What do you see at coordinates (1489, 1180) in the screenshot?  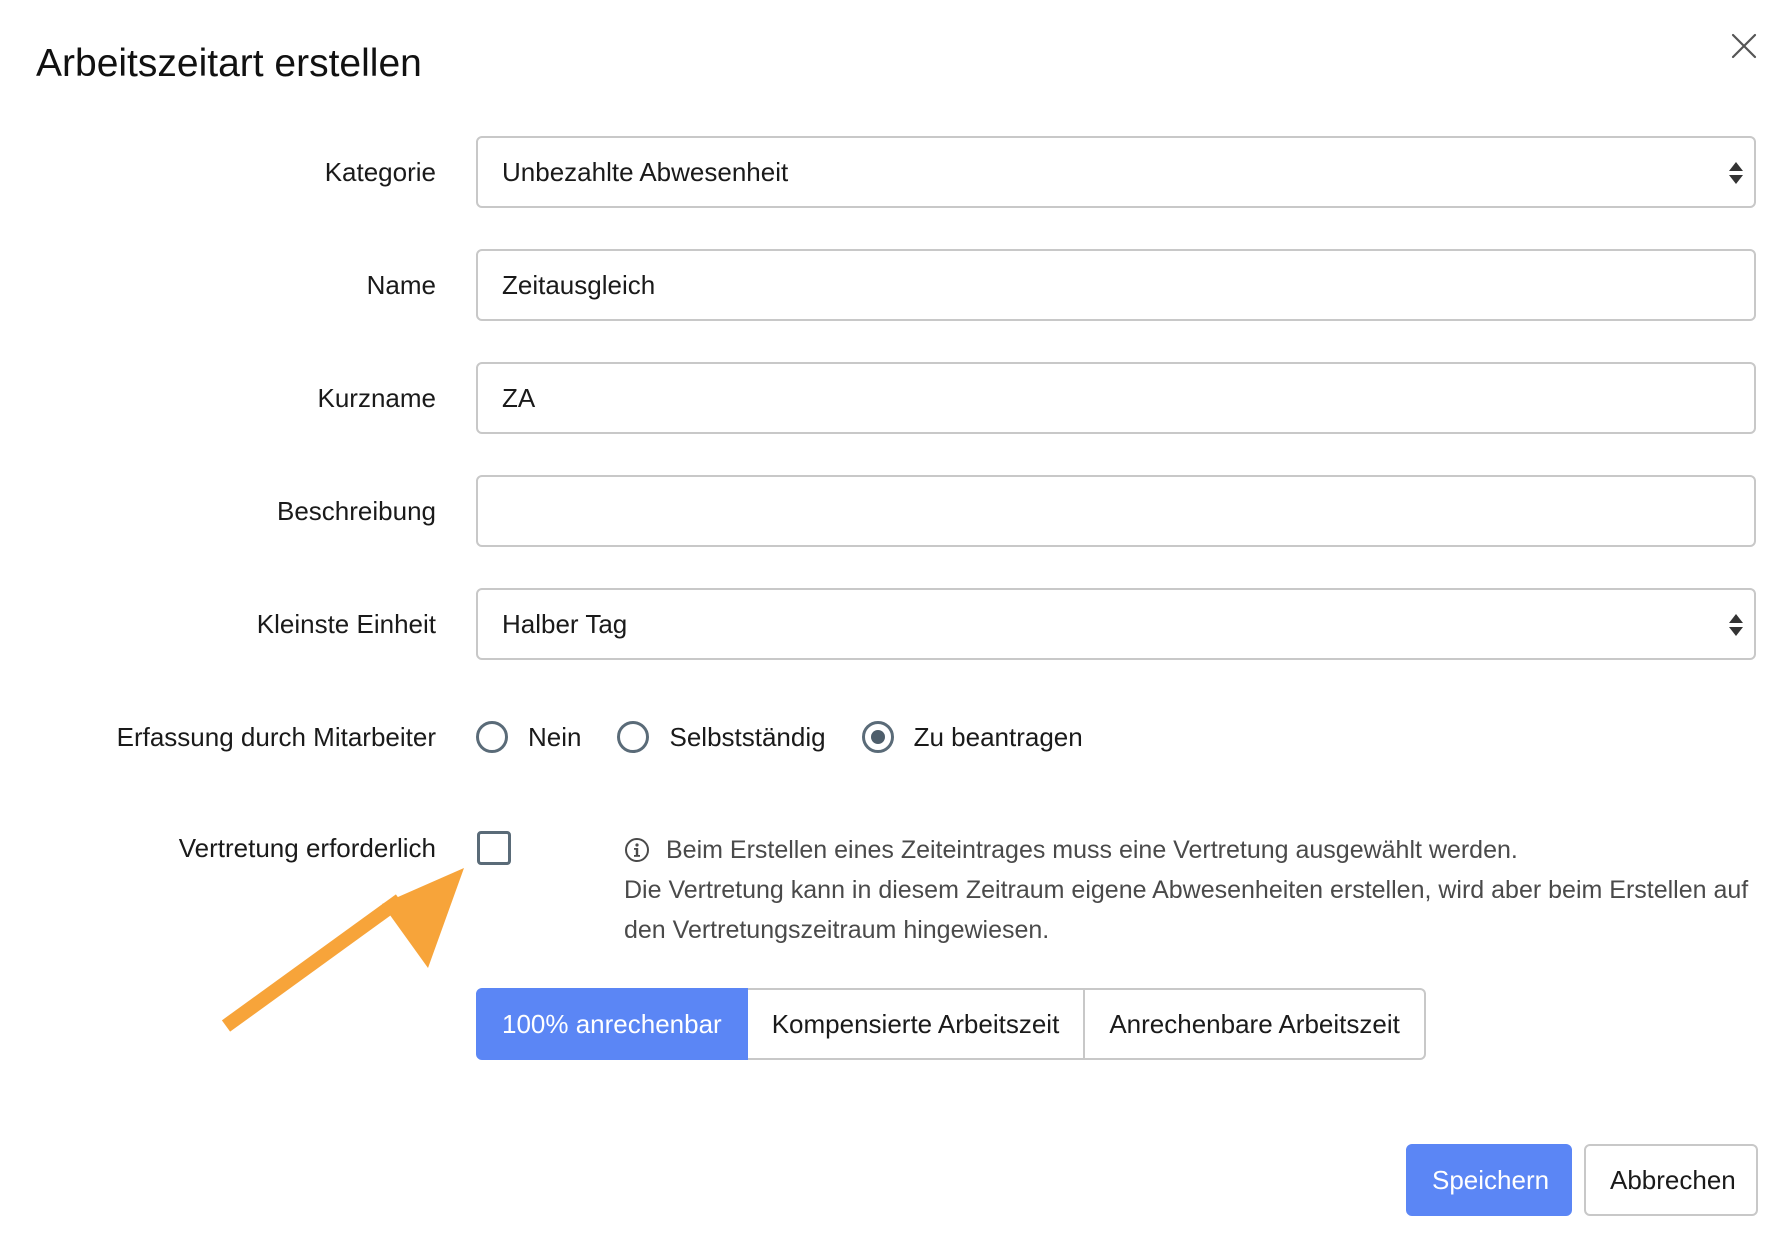 I see `save-button: Speichern` at bounding box center [1489, 1180].